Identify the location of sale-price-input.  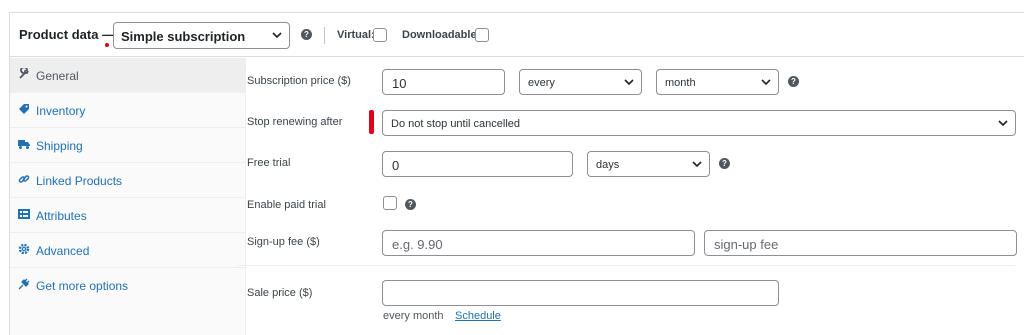
(580, 293).